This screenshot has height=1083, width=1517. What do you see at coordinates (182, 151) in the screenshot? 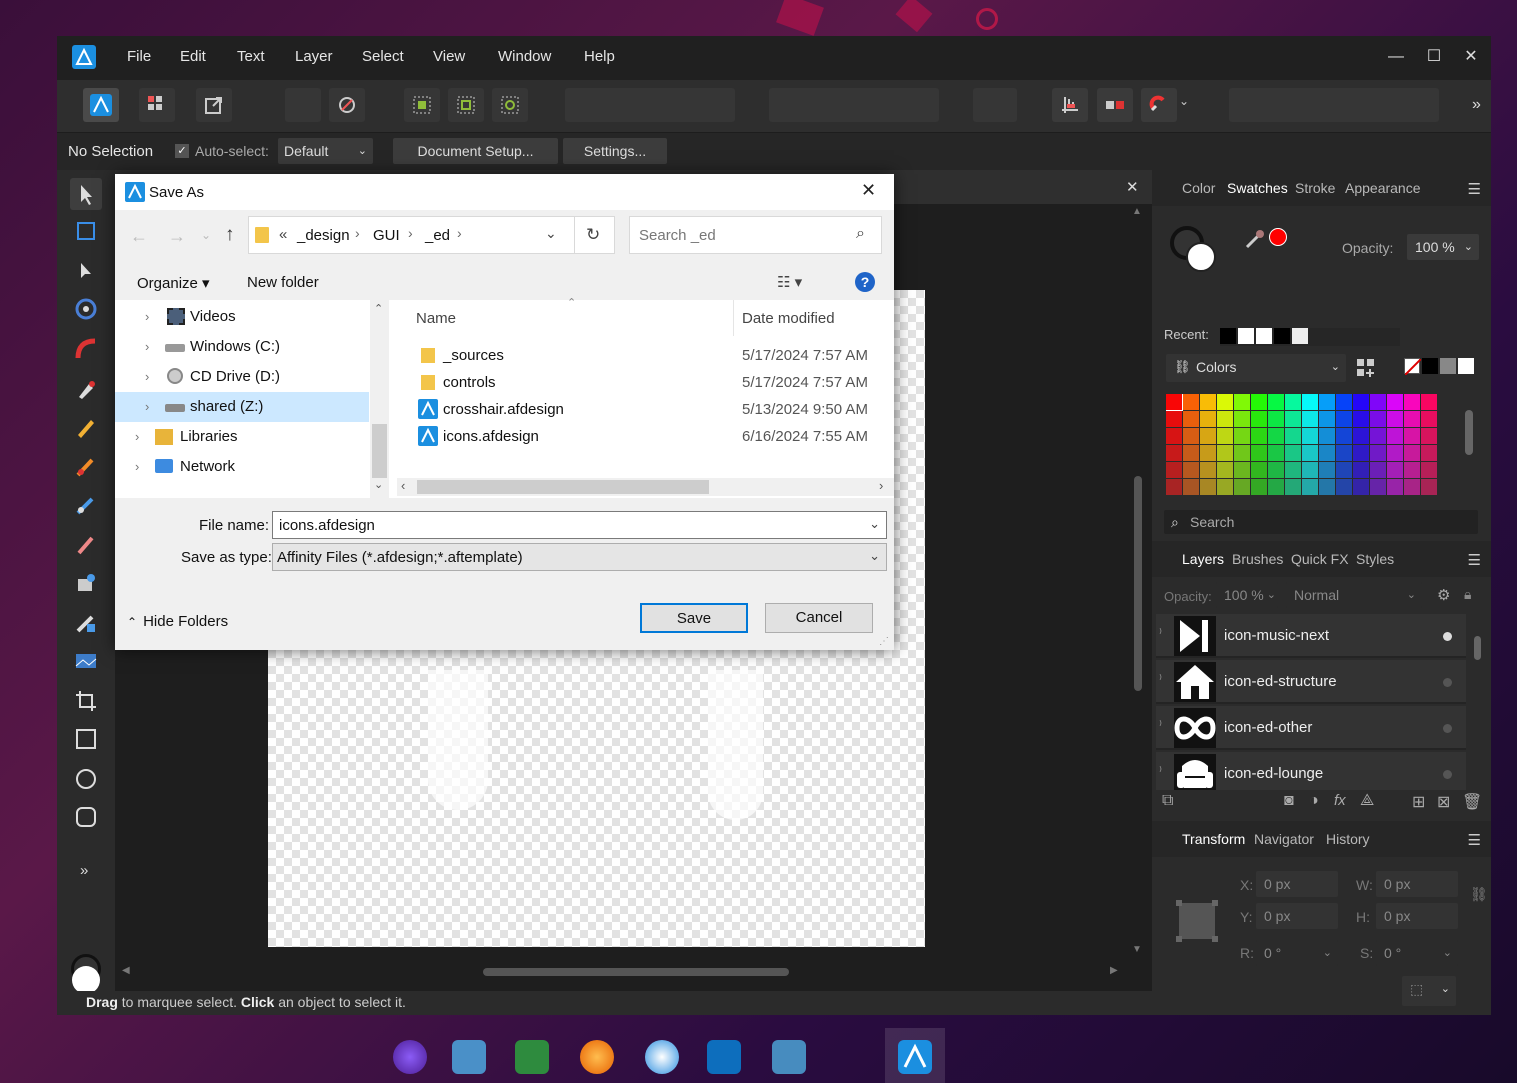
I see `auto-select-checkbox: ✓` at bounding box center [182, 151].